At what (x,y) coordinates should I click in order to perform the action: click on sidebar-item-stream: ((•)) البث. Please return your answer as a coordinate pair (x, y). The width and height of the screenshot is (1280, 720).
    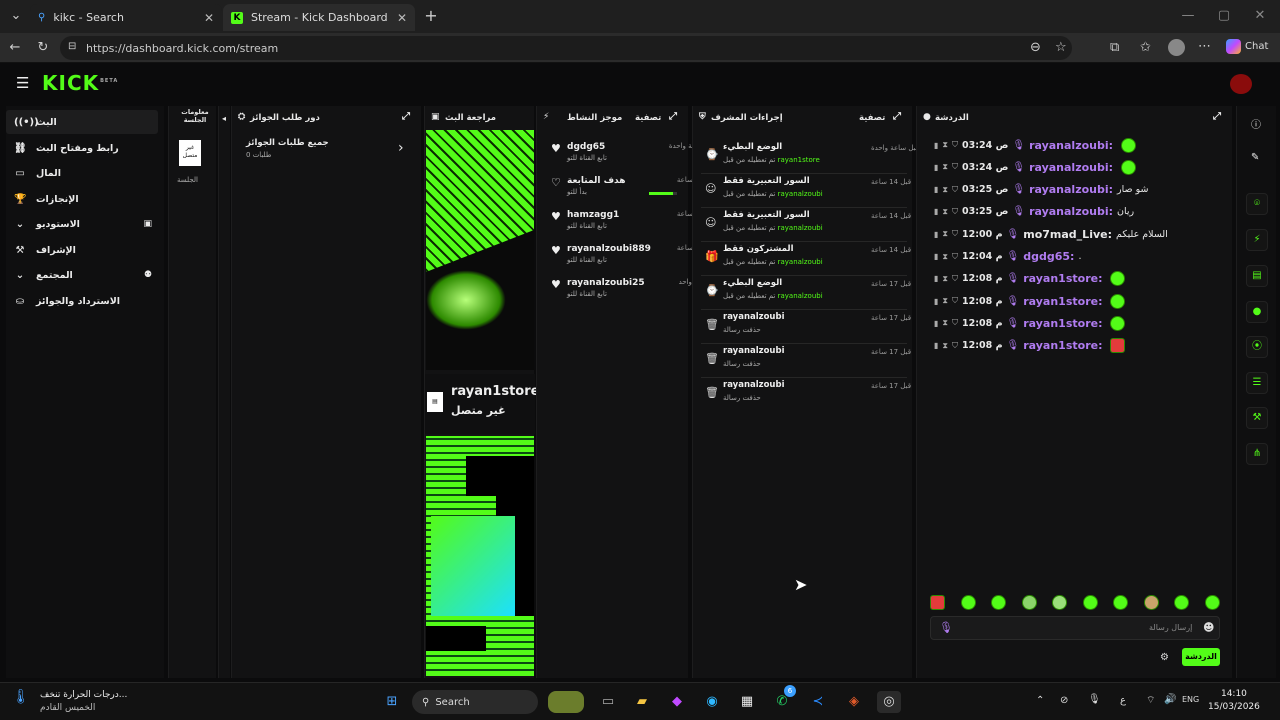
    Looking at the image, I should click on (82, 122).